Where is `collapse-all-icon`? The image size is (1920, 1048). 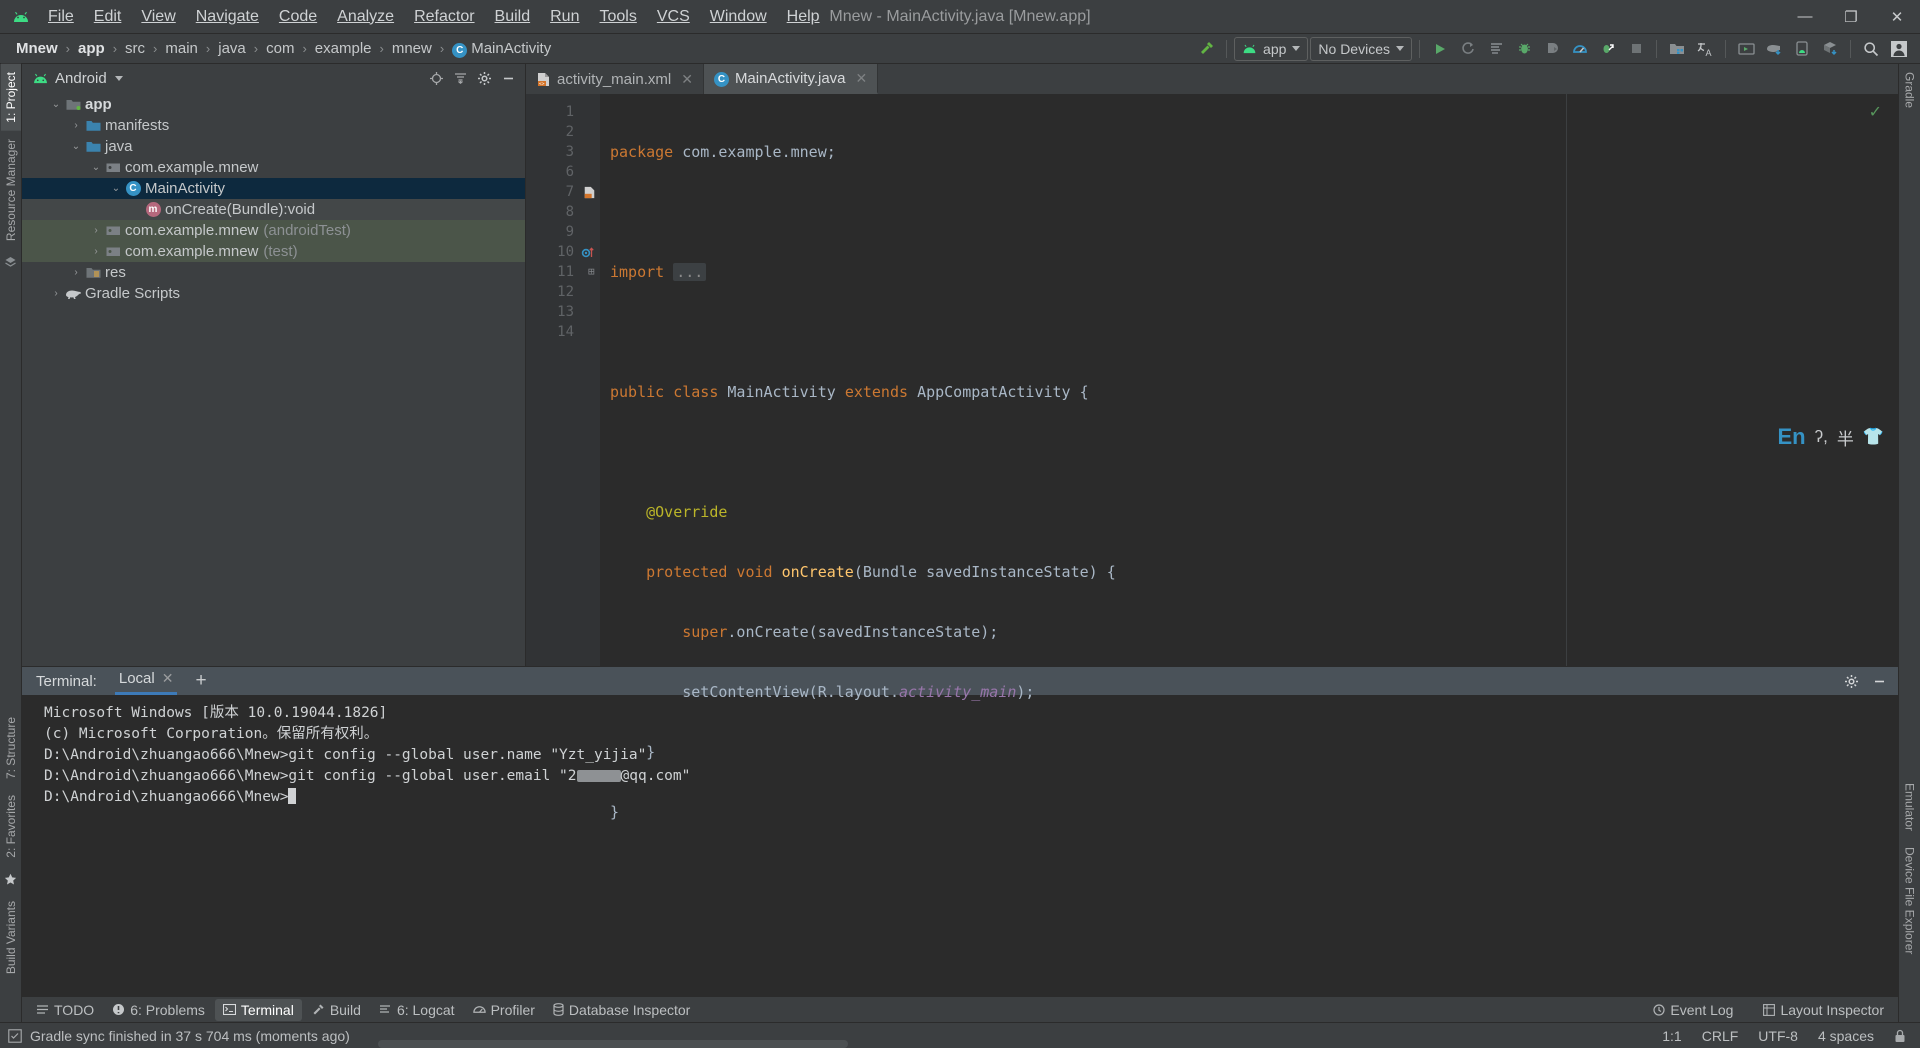 collapse-all-icon is located at coordinates (460, 78).